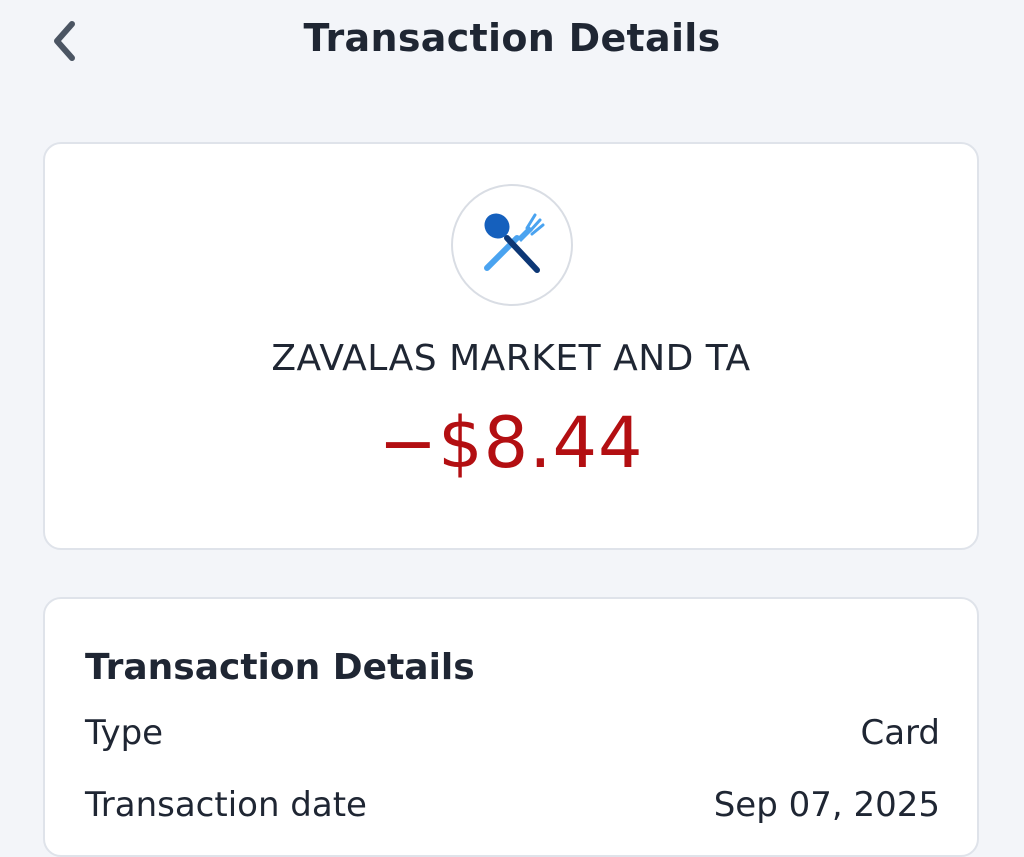  I want to click on detail-value: Sep 07, 2025, so click(826, 805).